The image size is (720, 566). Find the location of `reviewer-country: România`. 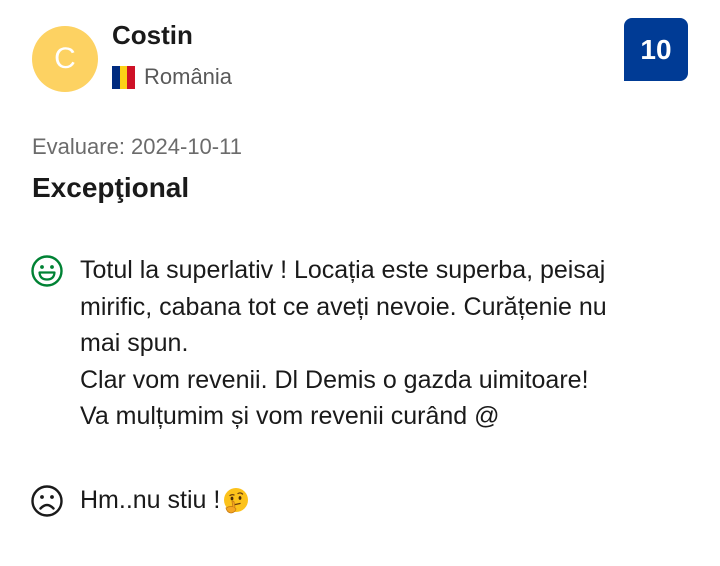

reviewer-country: România is located at coordinates (172, 77).